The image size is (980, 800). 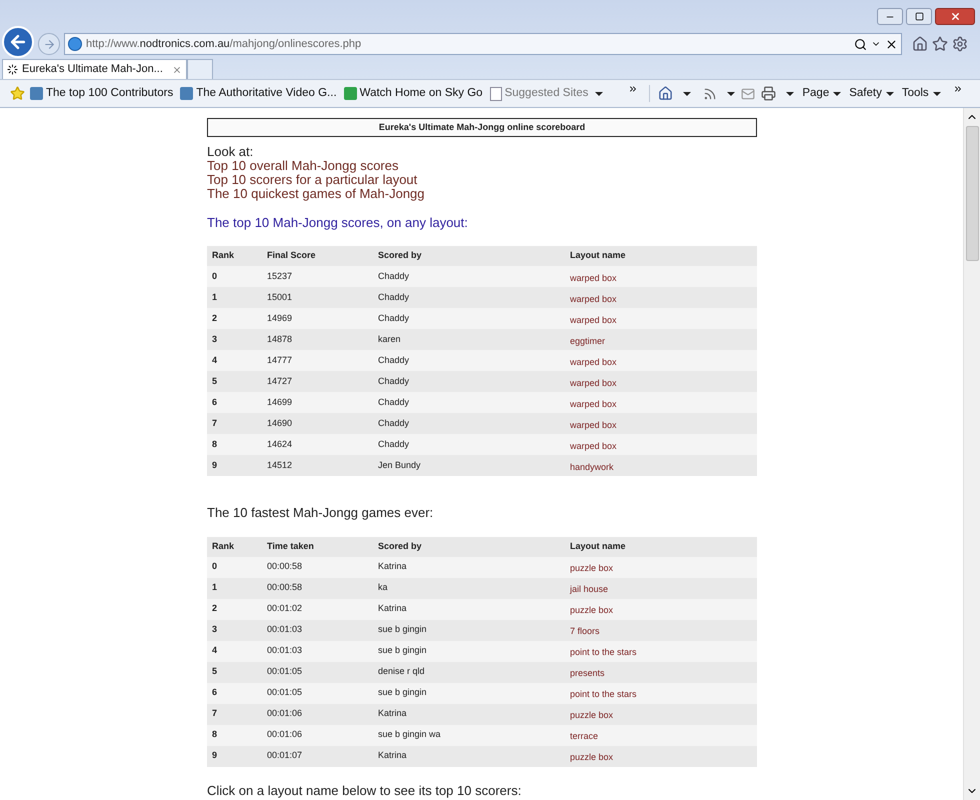 What do you see at coordinates (280, 402) in the screenshot?
I see `table-cell-text: 14699` at bounding box center [280, 402].